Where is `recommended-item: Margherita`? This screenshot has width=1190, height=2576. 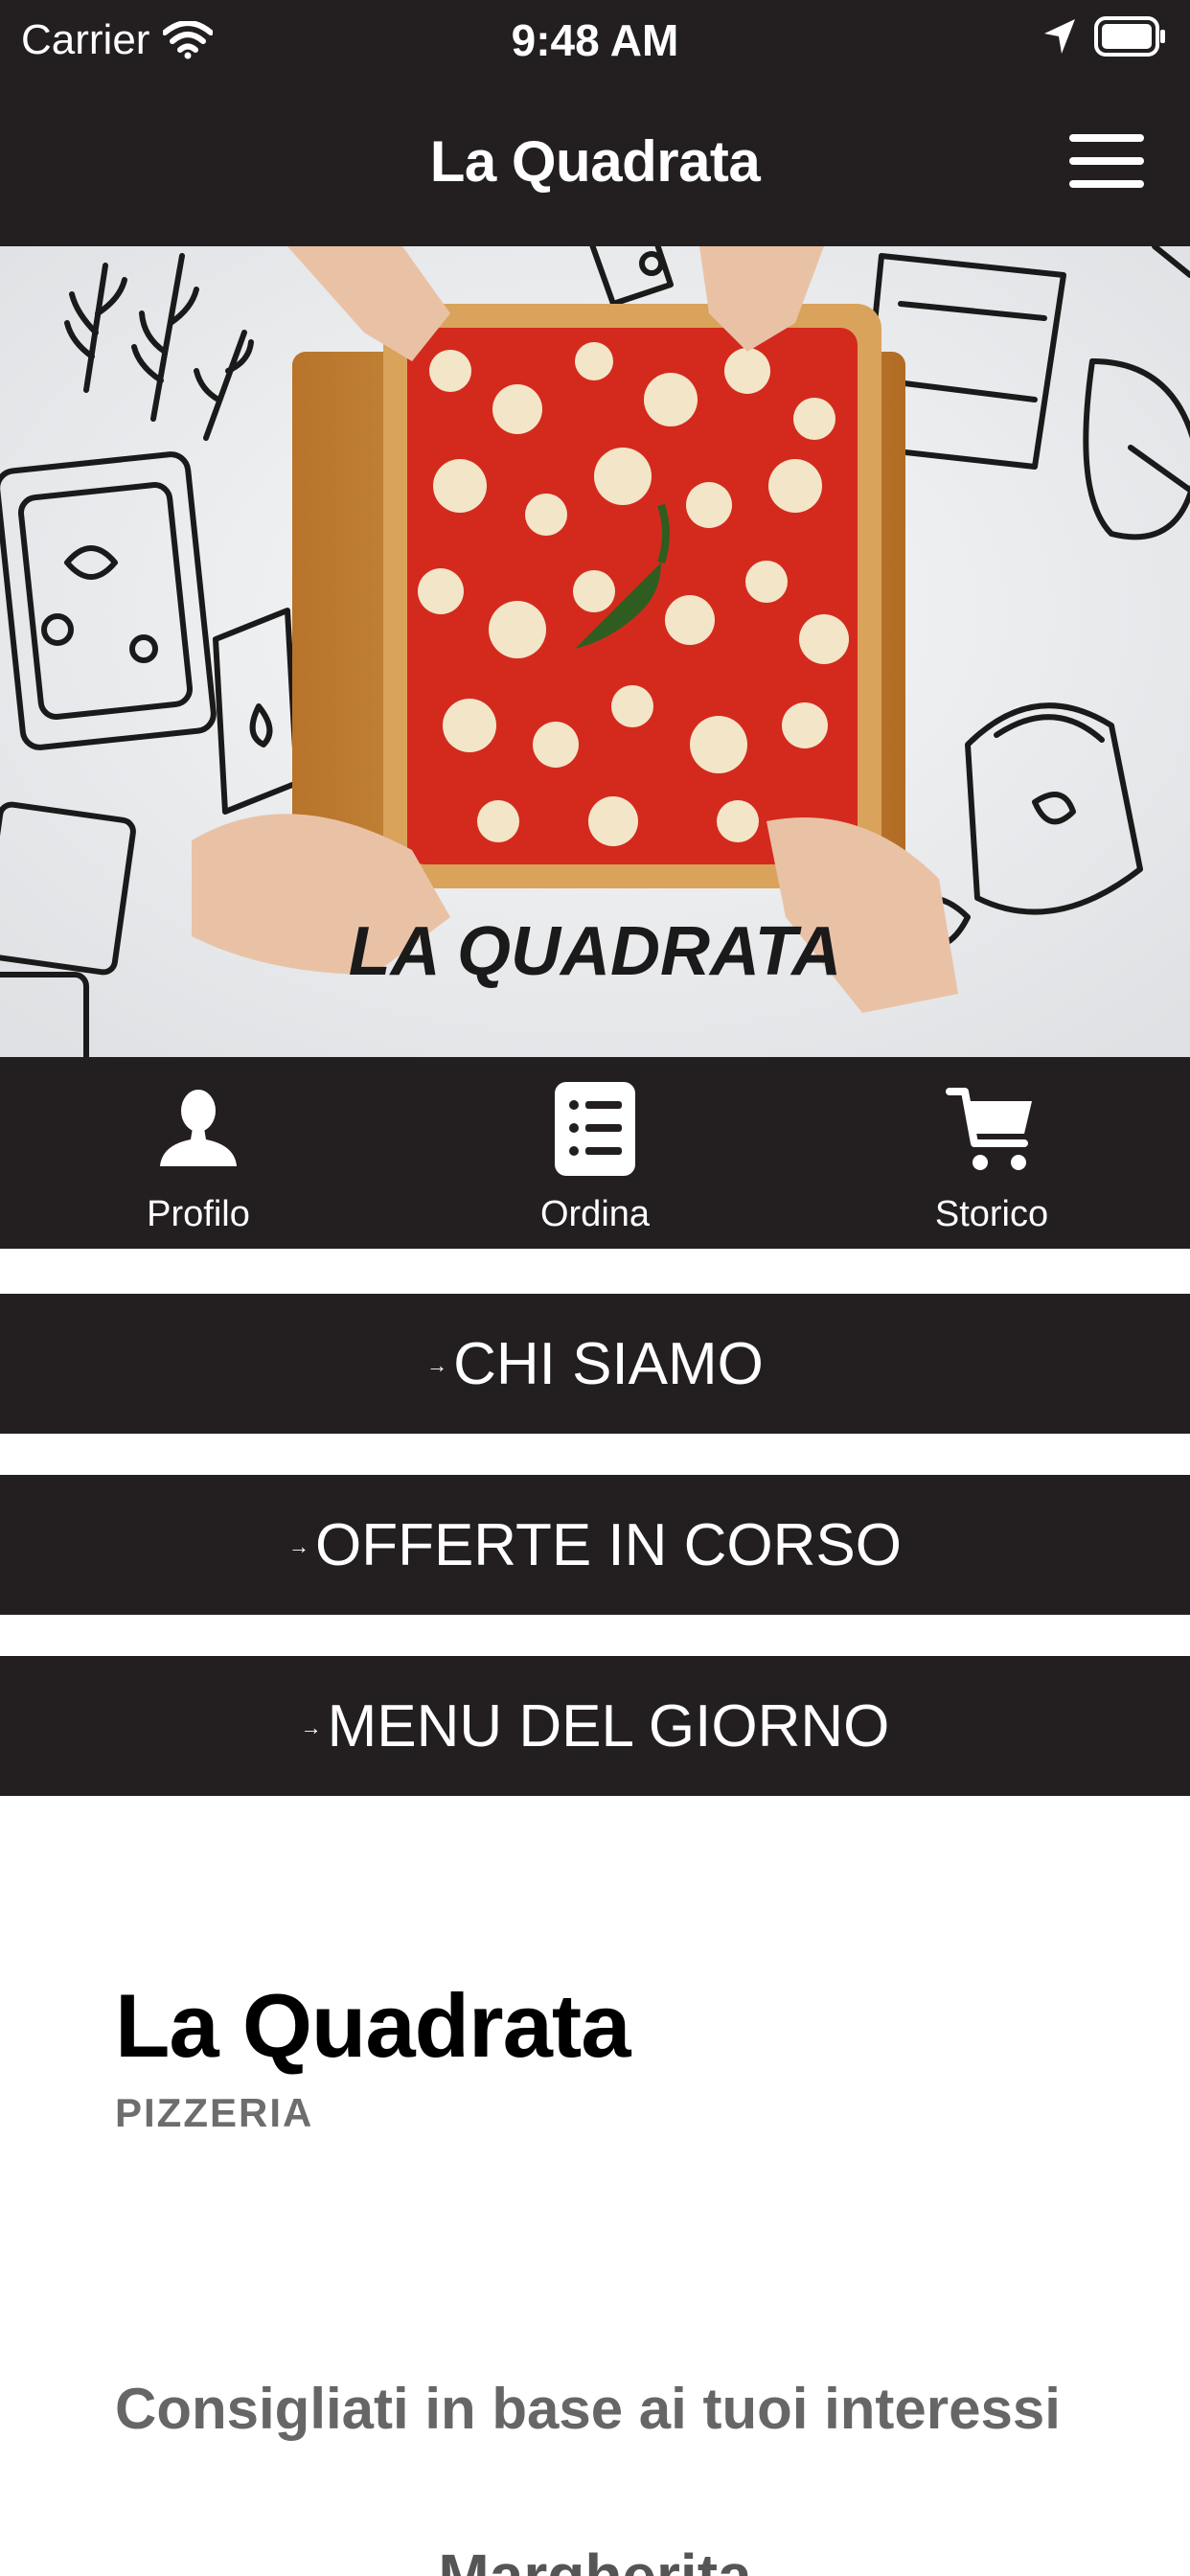
recommended-item: Margherita is located at coordinates (595, 2559).